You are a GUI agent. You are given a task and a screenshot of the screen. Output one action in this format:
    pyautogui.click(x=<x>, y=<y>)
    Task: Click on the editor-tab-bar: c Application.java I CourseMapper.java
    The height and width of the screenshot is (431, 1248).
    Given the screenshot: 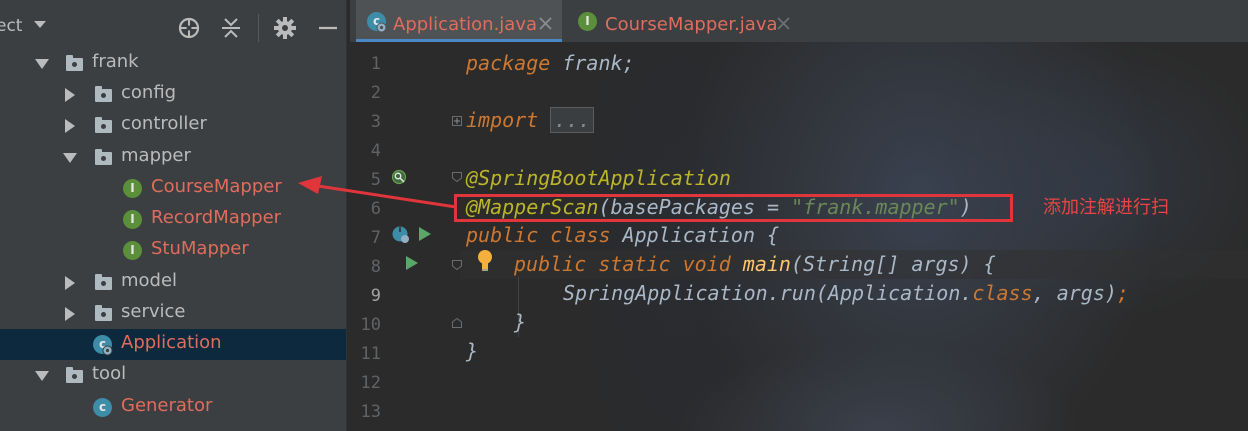 What is the action you would take?
    pyautogui.click(x=799, y=21)
    